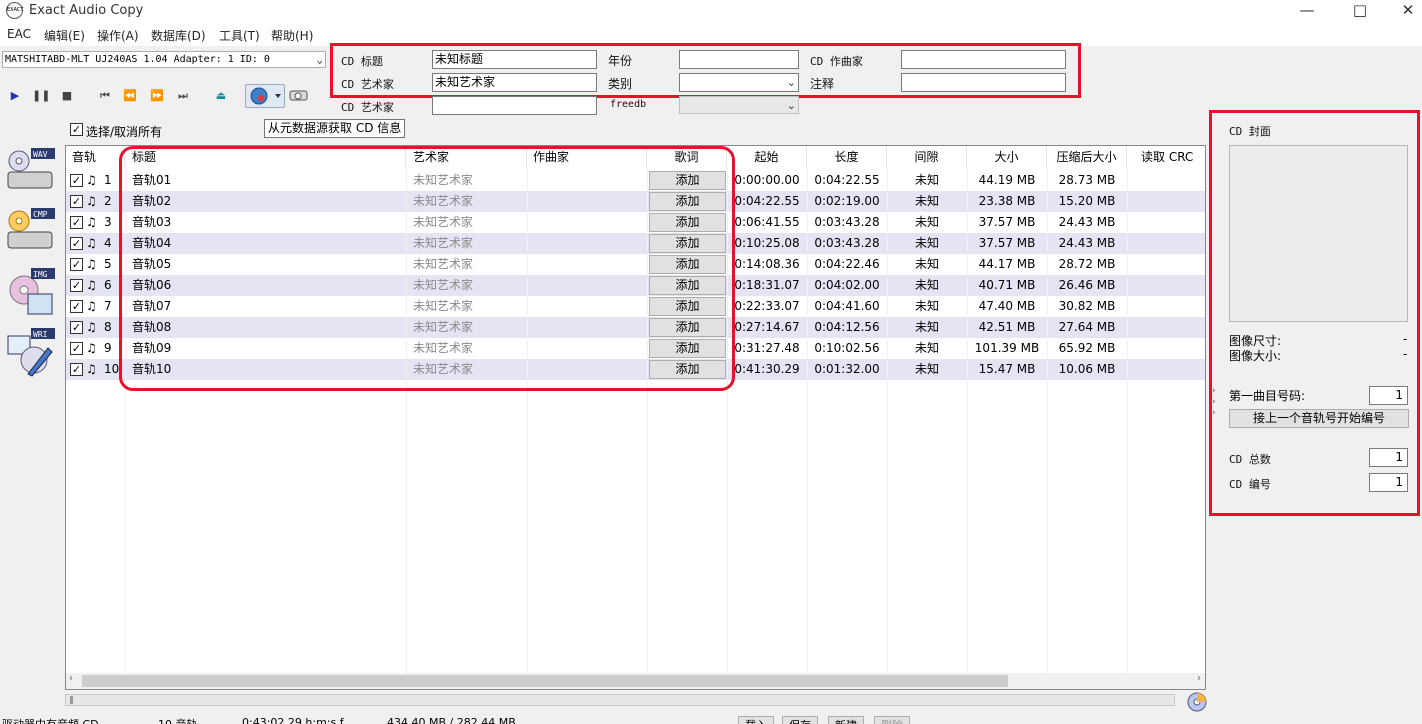 Image resolution: width=1422 pixels, height=724 pixels. I want to click on horizontal-scrollbar: ‹ ›, so click(635, 681).